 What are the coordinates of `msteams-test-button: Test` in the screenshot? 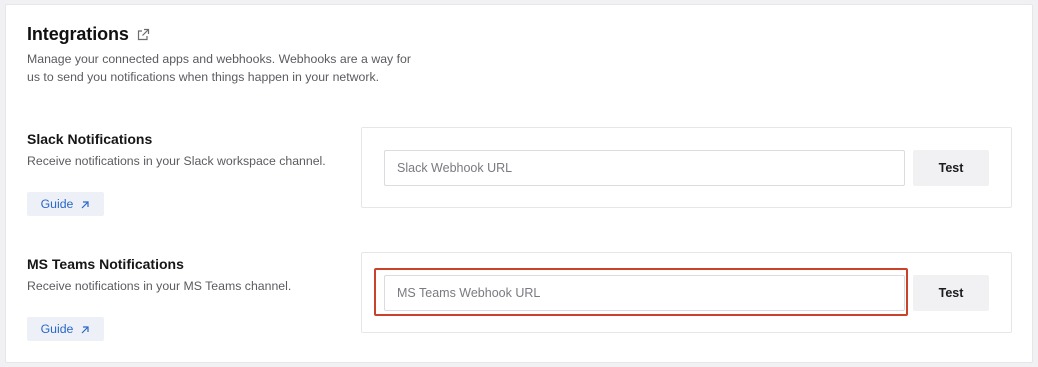 It's located at (951, 293).